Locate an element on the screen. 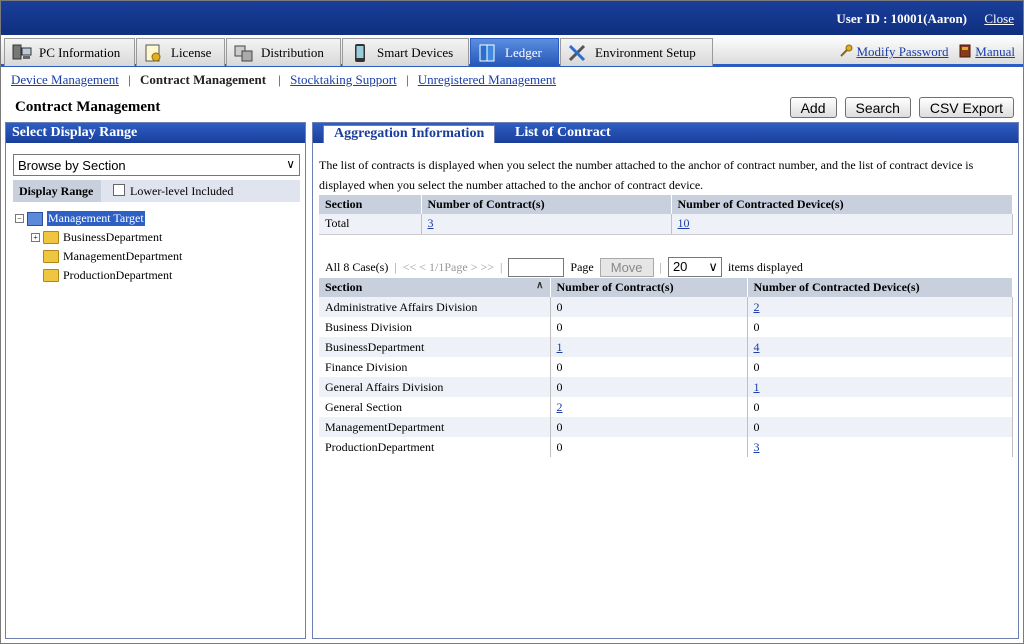 Image resolution: width=1024 pixels, height=644 pixels. tab-license: License is located at coordinates (180, 52).